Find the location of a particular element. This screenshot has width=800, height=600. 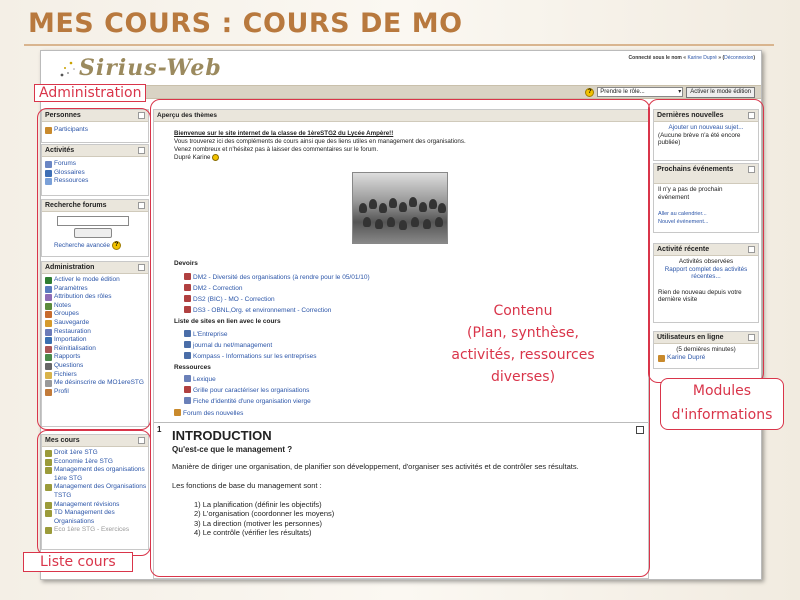

annotation-admin-region is located at coordinates (94, 269).